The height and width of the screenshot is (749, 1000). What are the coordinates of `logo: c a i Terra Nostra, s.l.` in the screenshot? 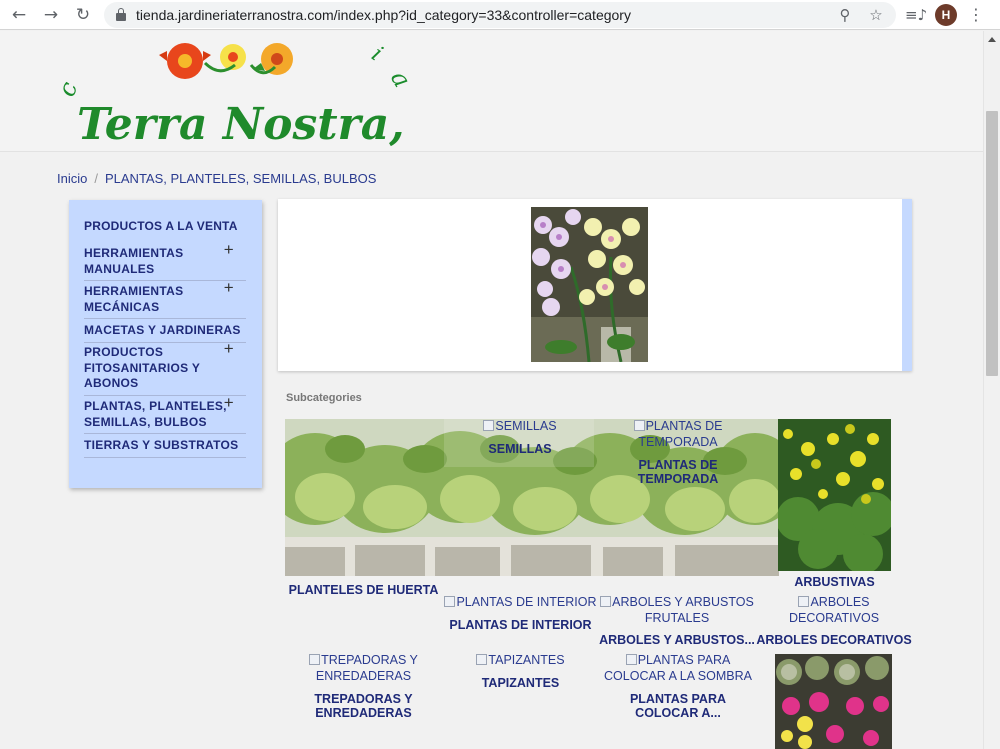 It's located at (235, 91).